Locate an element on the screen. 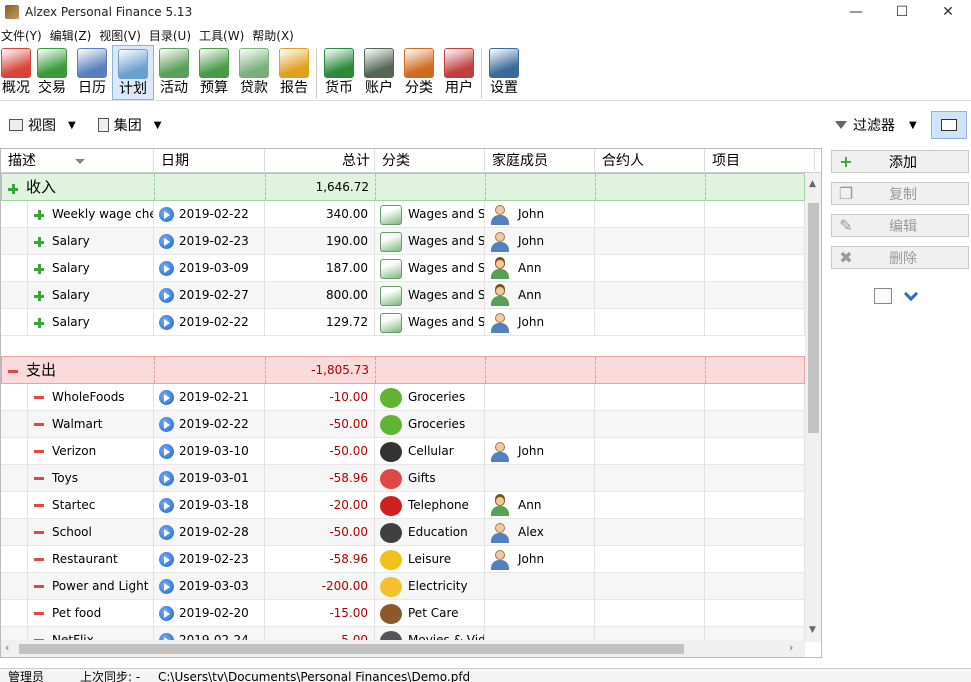 The image size is (971, 682). row-date: 2019-02-27 is located at coordinates (214, 295).